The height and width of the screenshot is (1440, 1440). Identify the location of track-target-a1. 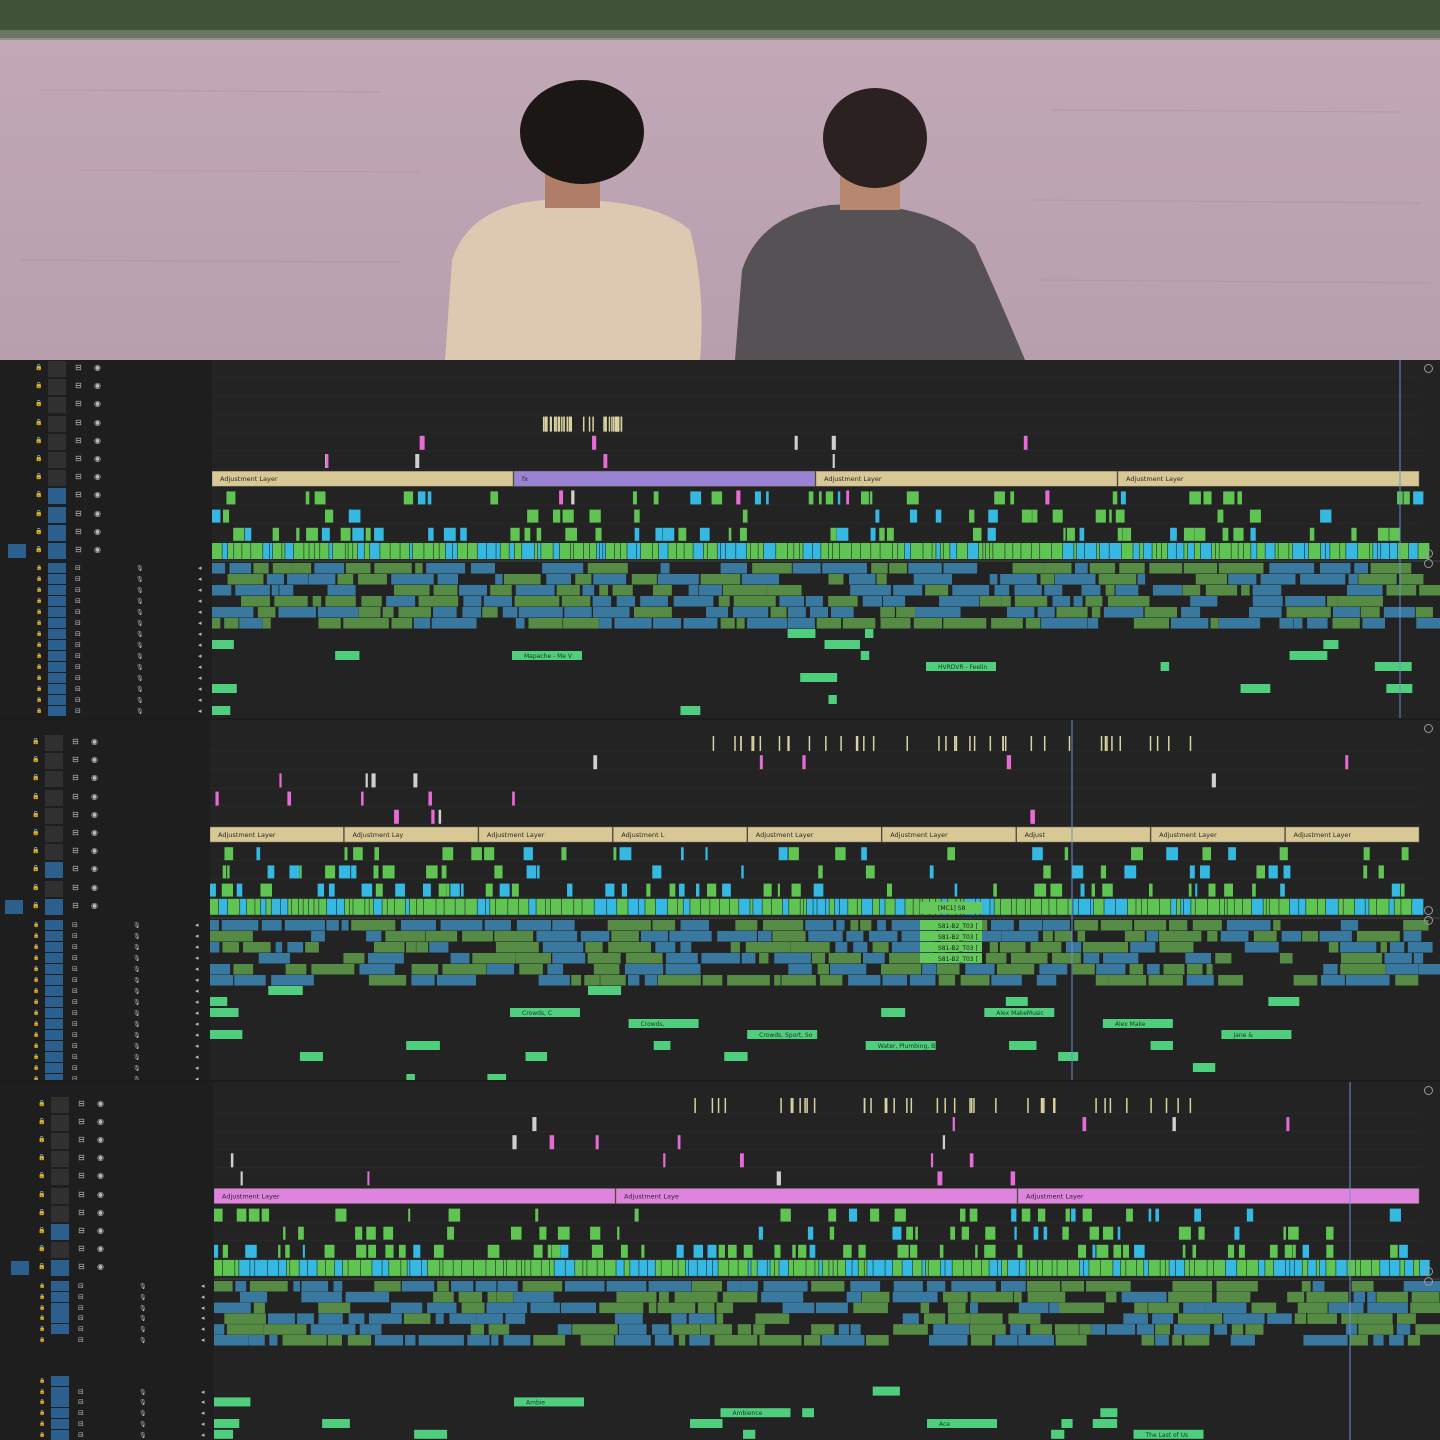
(57, 568).